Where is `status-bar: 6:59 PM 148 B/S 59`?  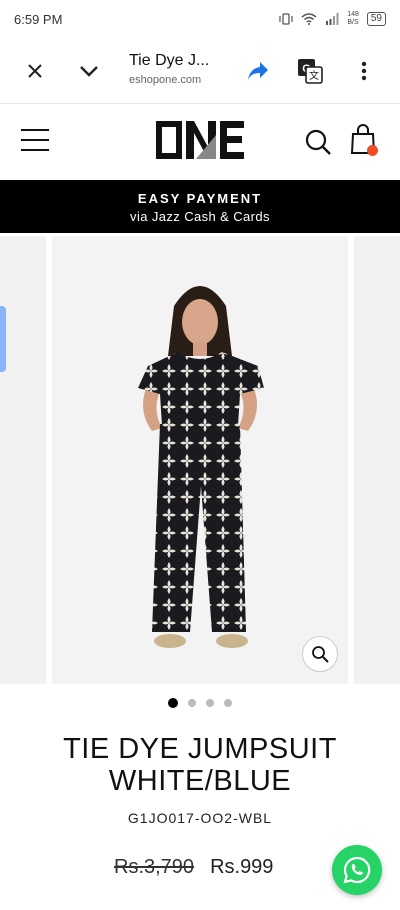 status-bar: 6:59 PM 148 B/S 59 is located at coordinates (200, 19).